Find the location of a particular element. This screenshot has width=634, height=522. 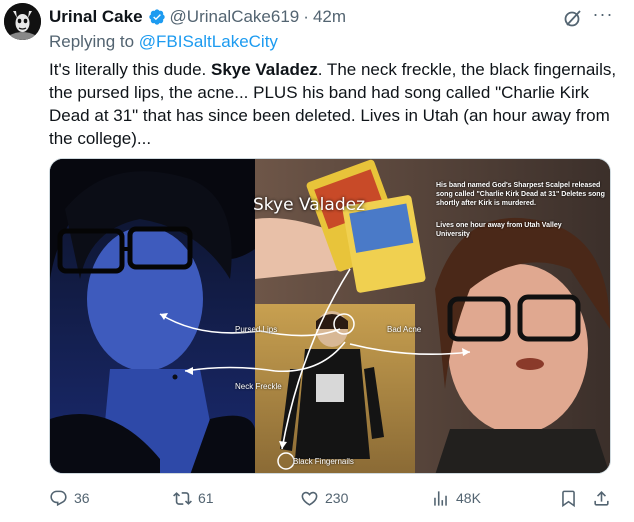

bookmark-button is located at coordinates (568, 498).